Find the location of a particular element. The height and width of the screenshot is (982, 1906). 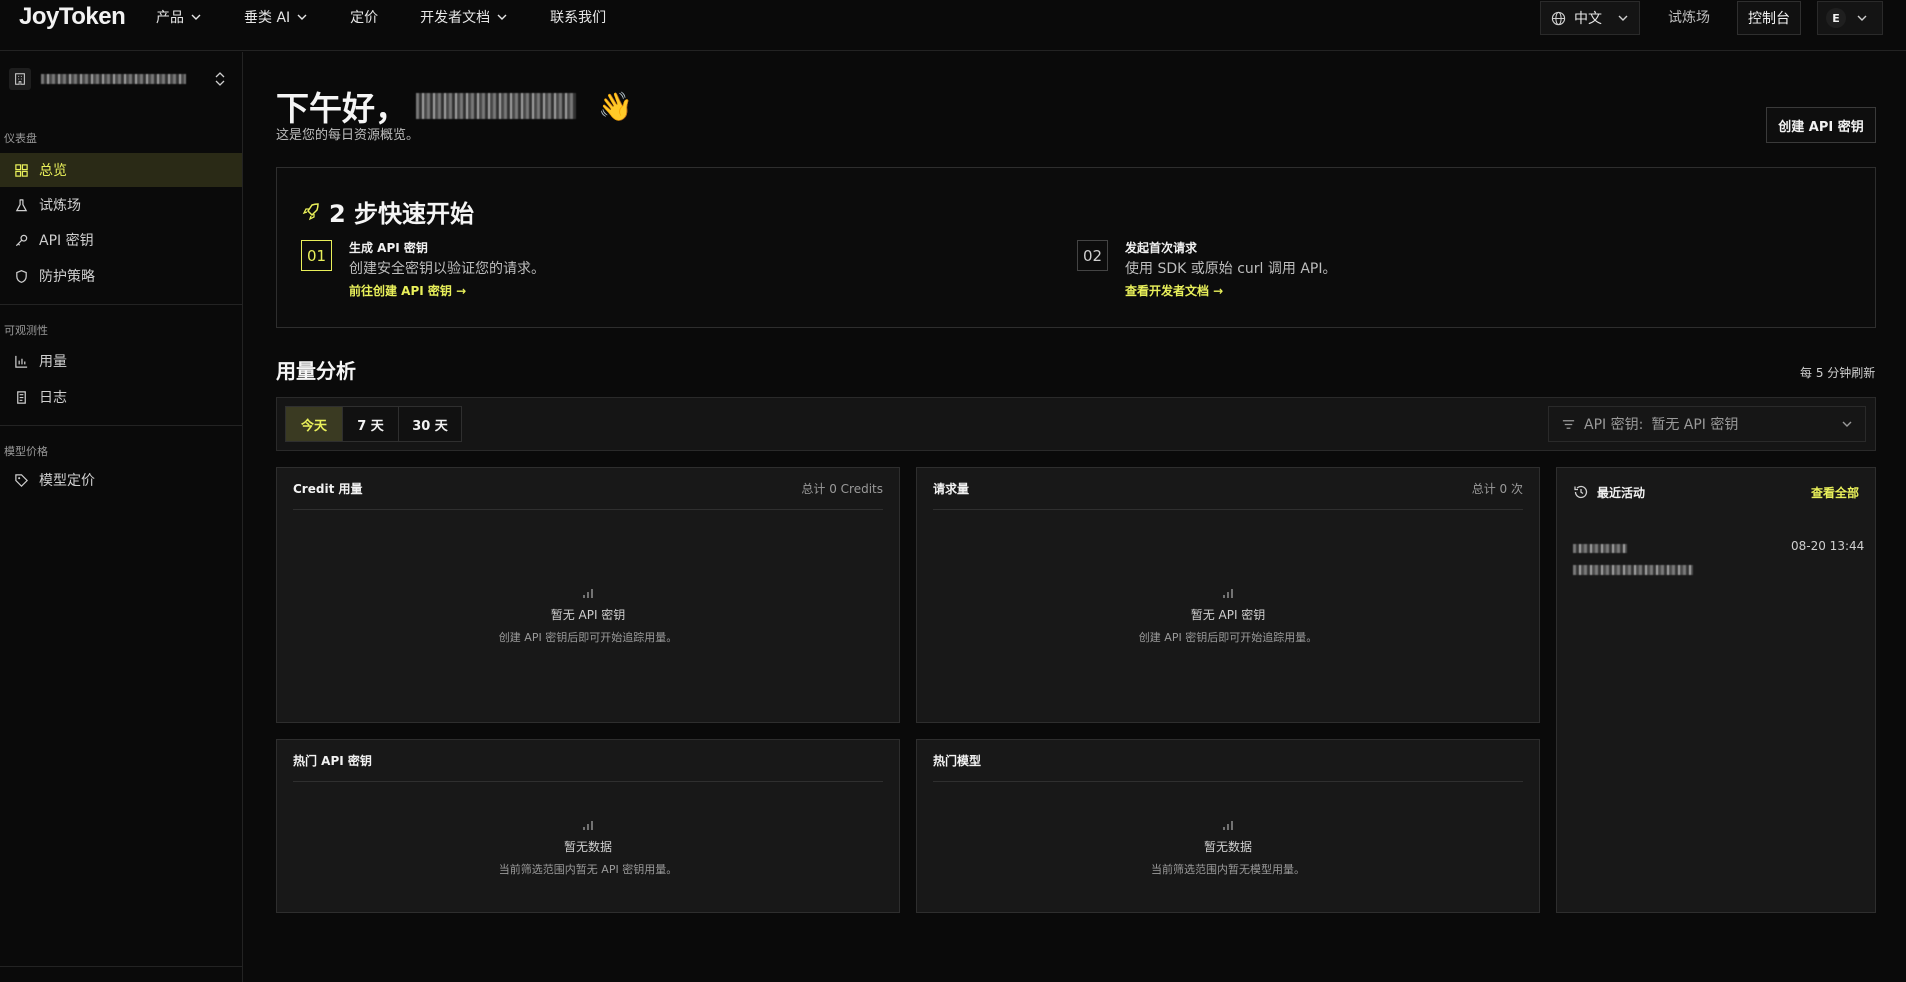

card-total: 总计 0 Credits is located at coordinates (842, 489).